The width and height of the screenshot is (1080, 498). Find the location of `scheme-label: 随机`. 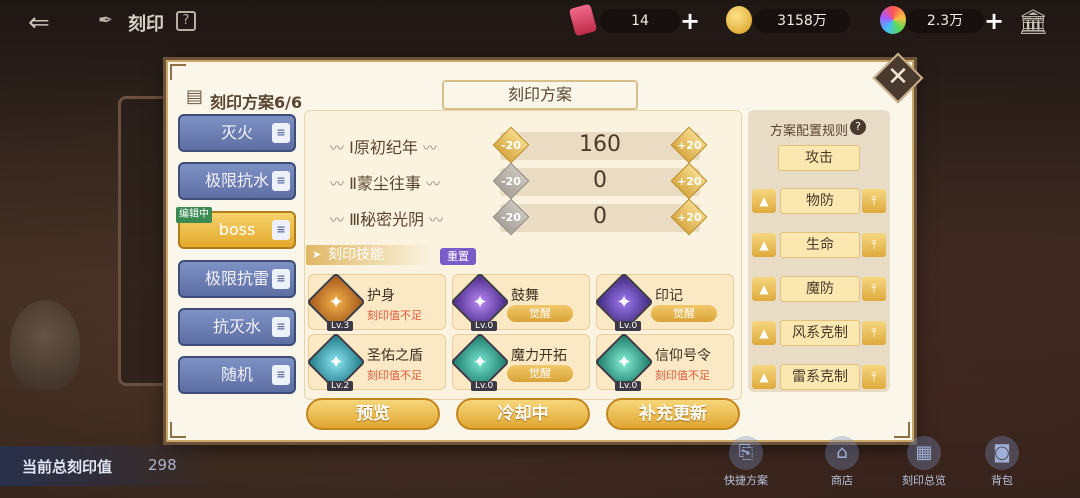

scheme-label: 随机 is located at coordinates (236, 374).